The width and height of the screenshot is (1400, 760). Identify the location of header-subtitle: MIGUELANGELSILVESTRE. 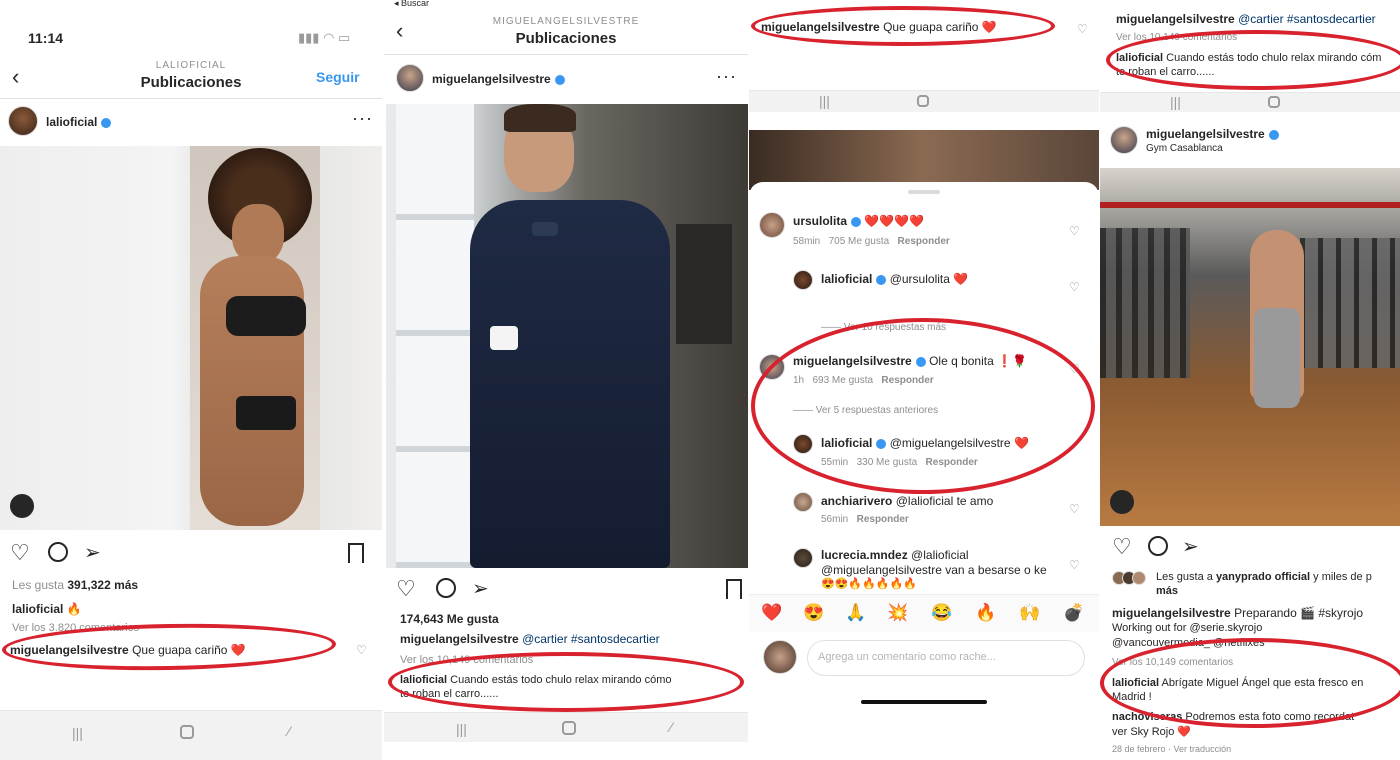
(566, 21).